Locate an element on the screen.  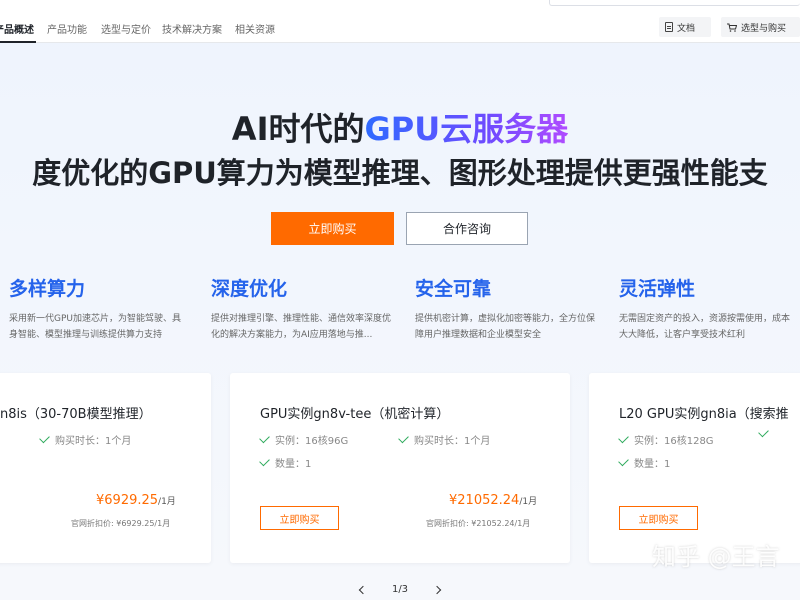
pagination: 1/3 is located at coordinates (400, 589).